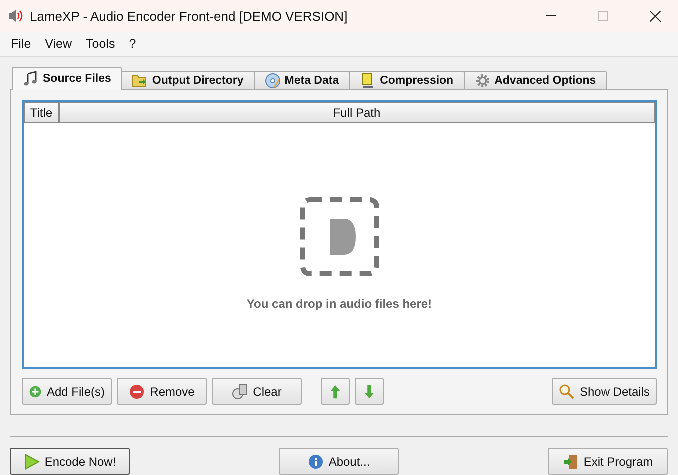 The width and height of the screenshot is (678, 475). I want to click on tab: Output Directory, so click(188, 80).